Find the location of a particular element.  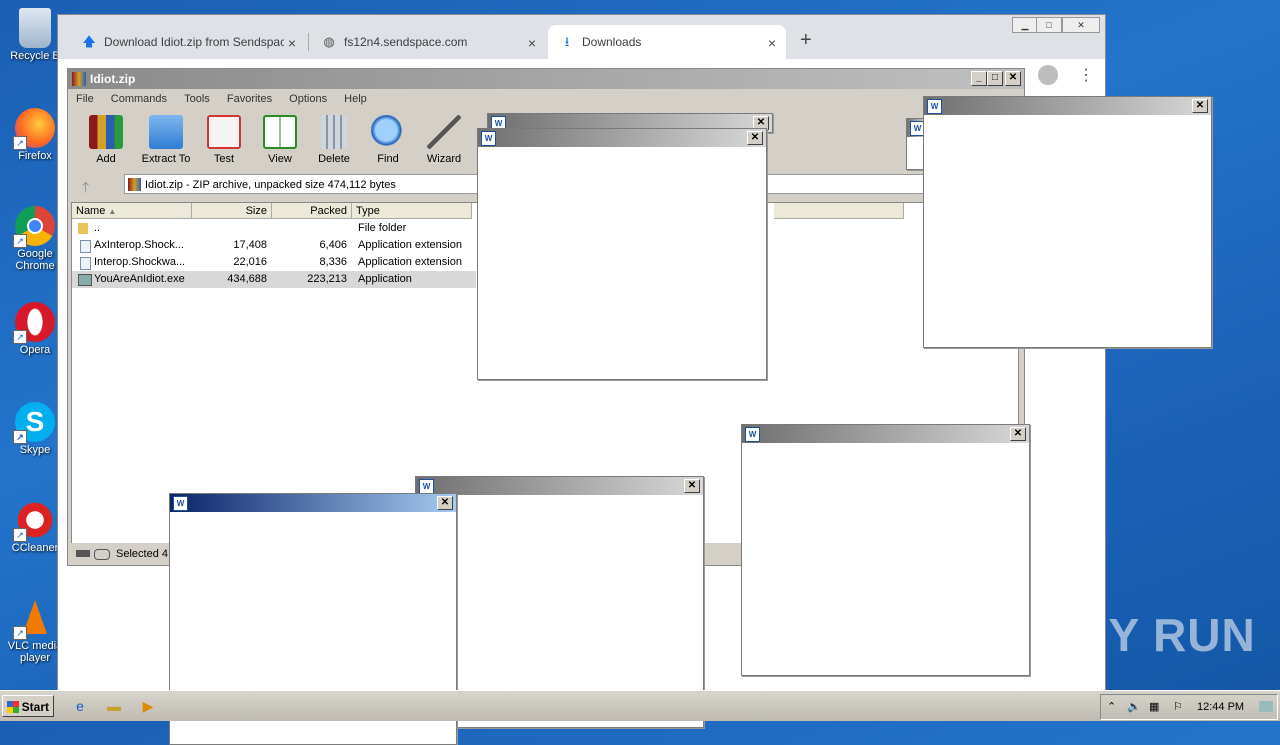

toolbar-delete-button: Delete is located at coordinates (334, 140).